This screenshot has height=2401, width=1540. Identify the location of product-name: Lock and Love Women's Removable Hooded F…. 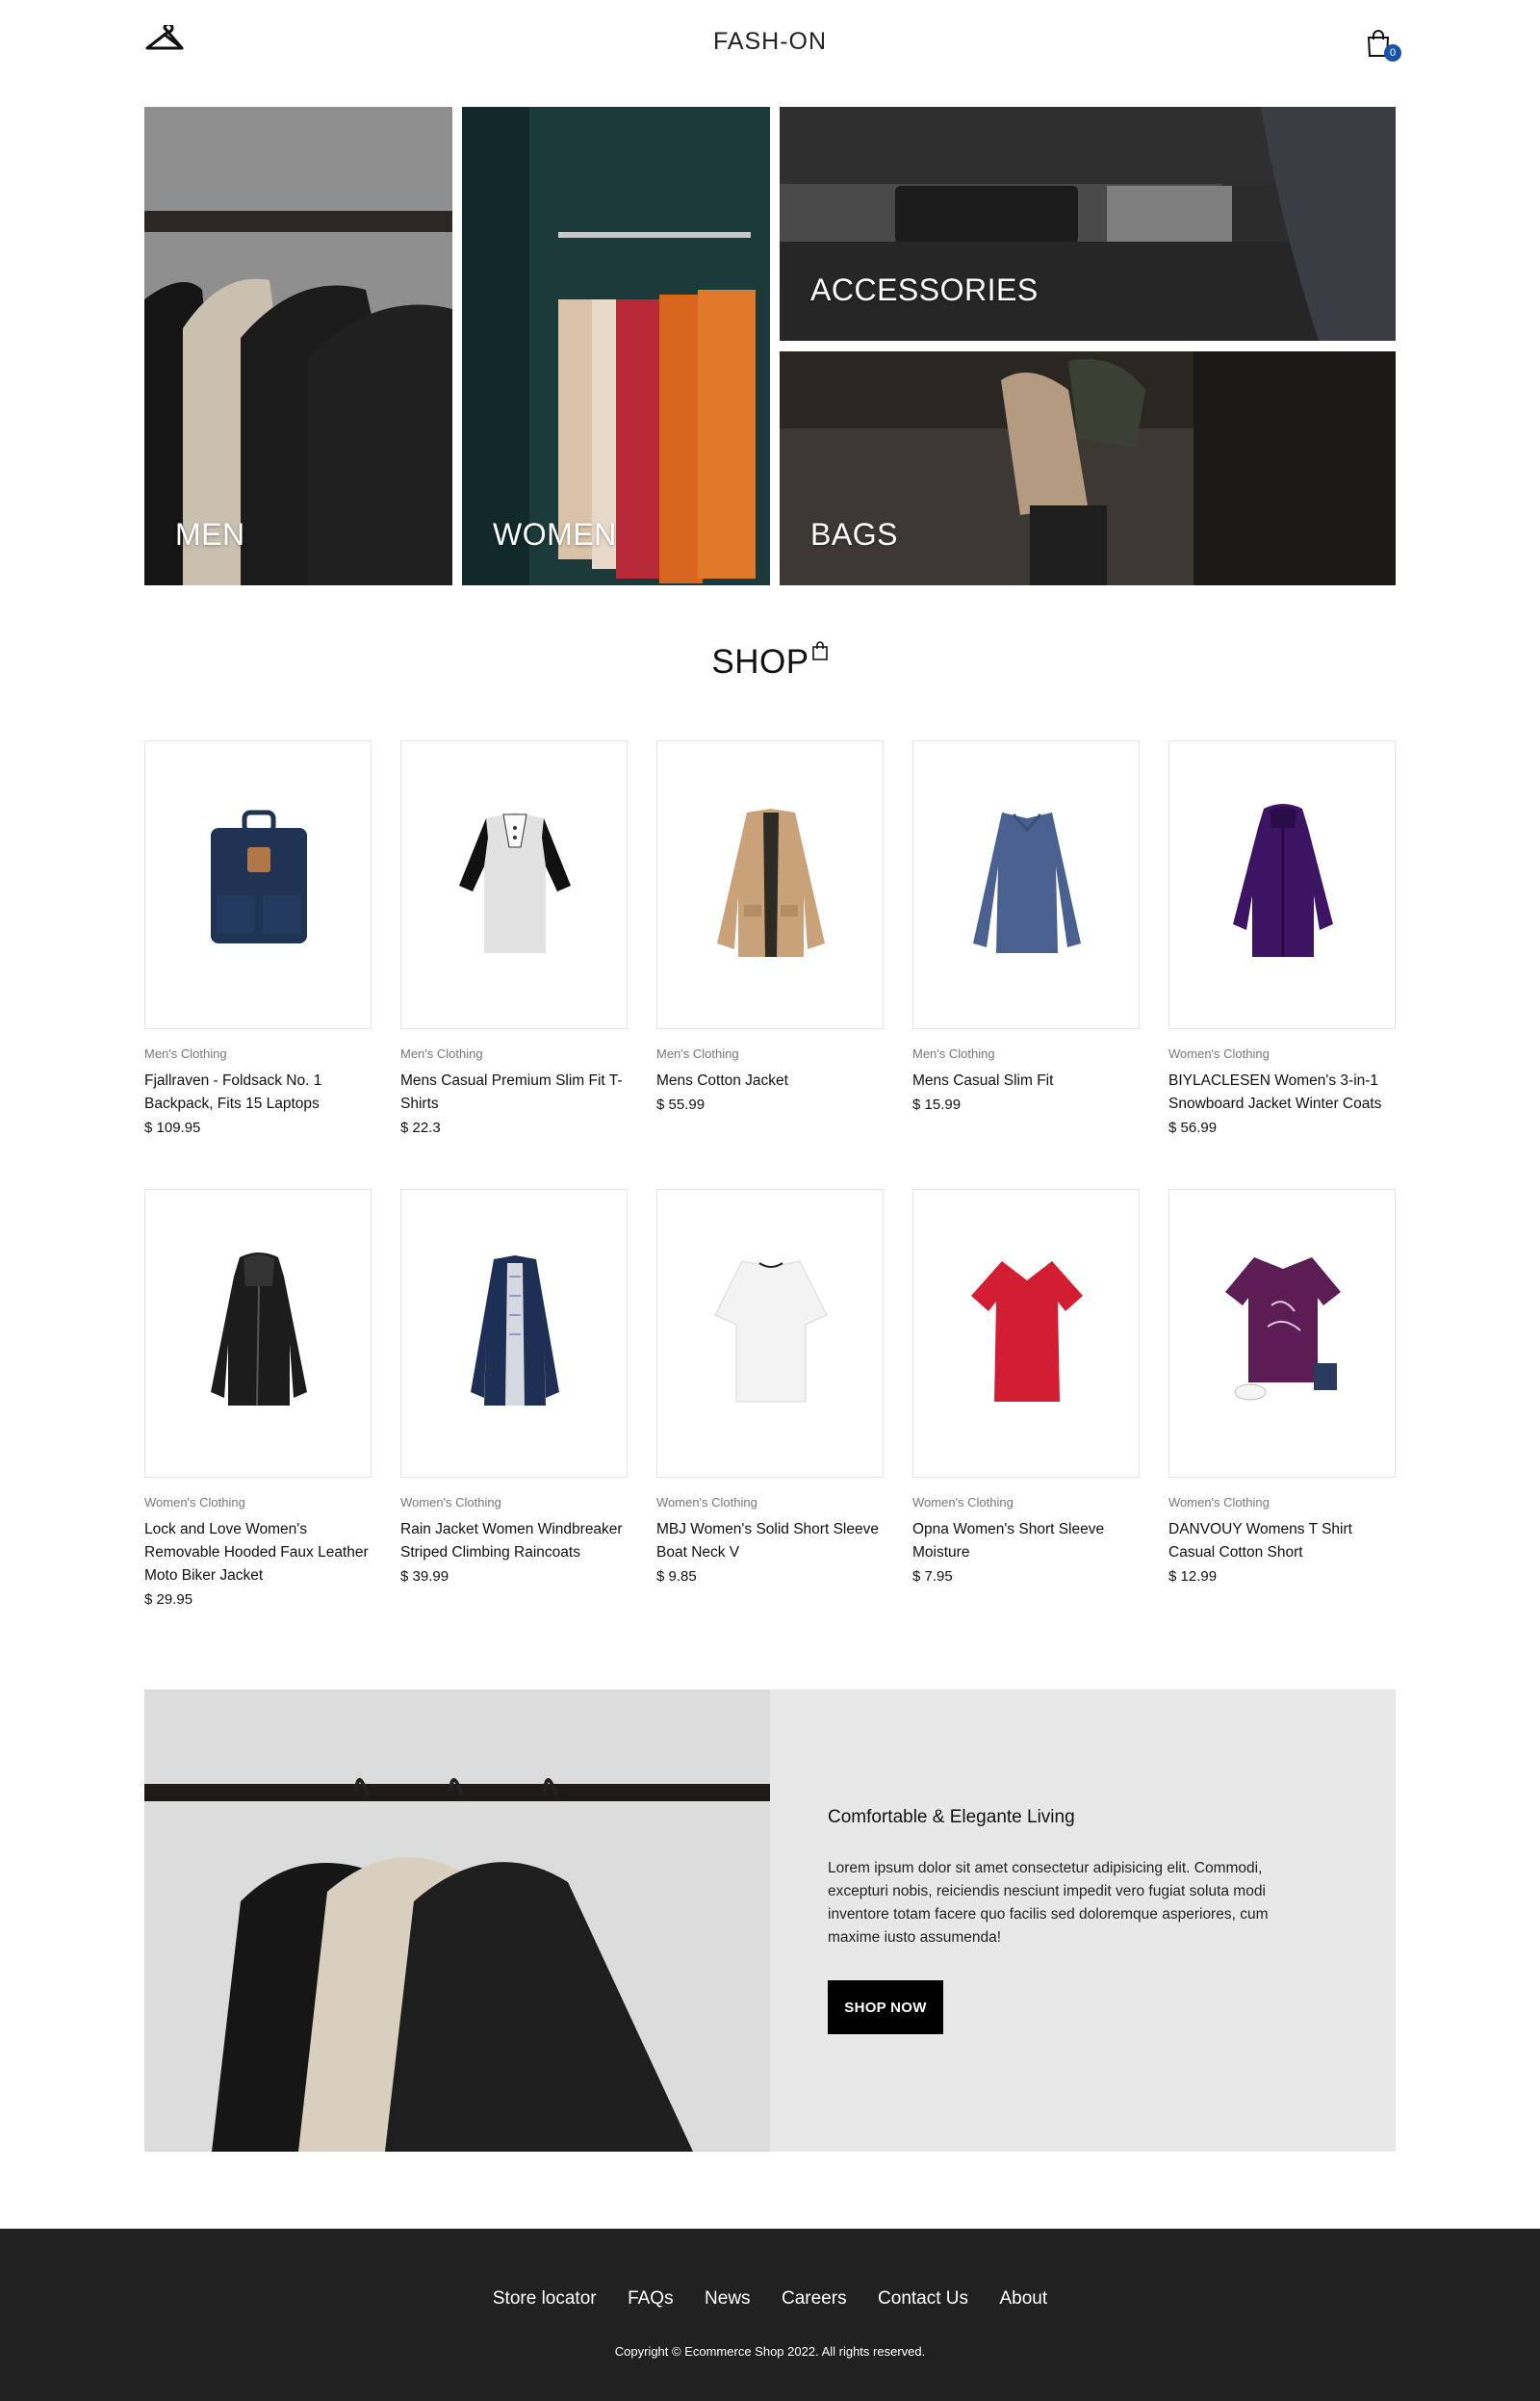
(258, 1553).